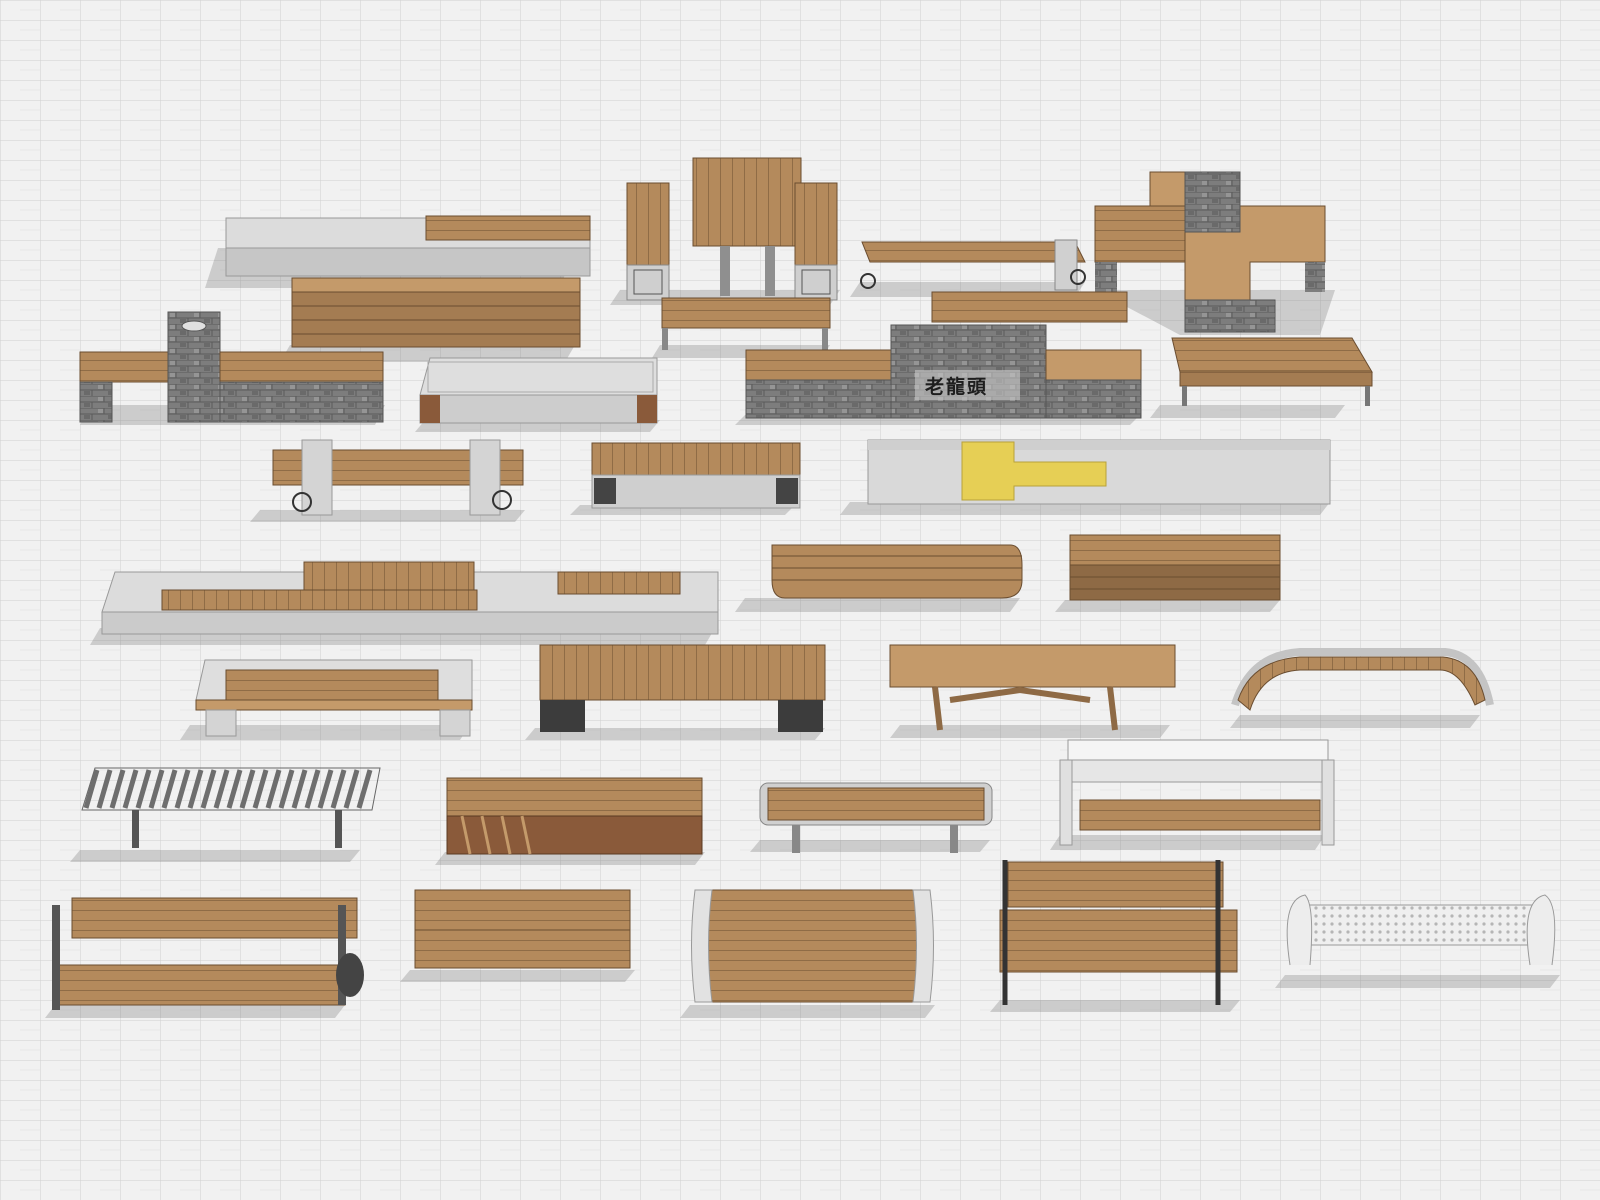 This screenshot has height=1200, width=1600. What do you see at coordinates (956, 386) in the screenshot?
I see `sign-text: 老龍頭` at bounding box center [956, 386].